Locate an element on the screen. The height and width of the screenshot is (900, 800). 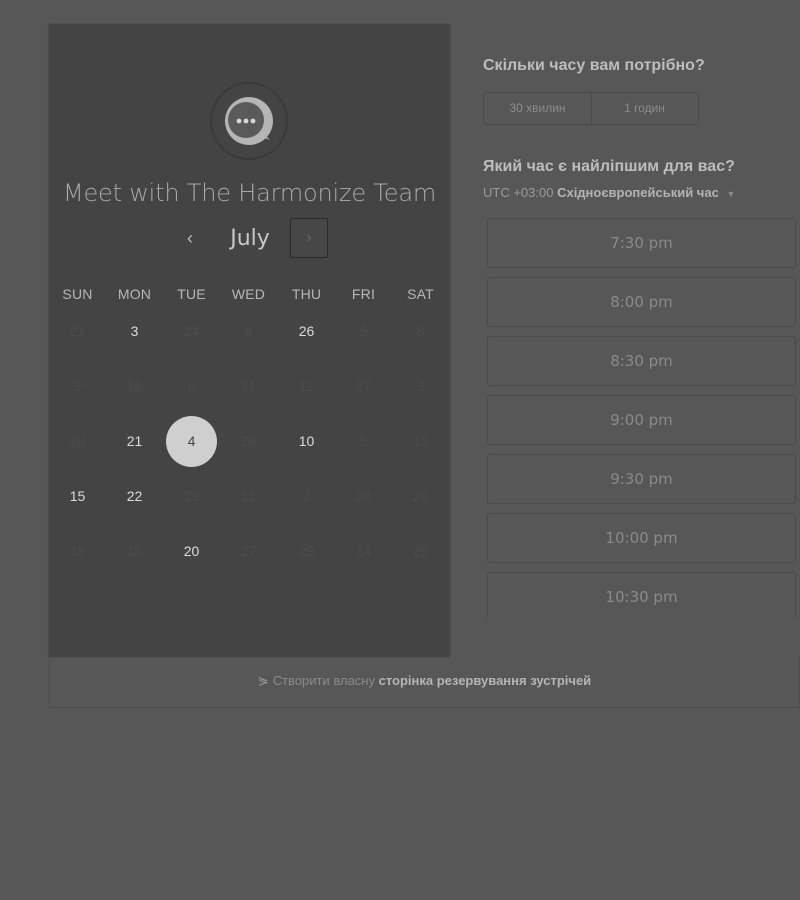
calendar-day-number: 10 is located at coordinates (306, 441).